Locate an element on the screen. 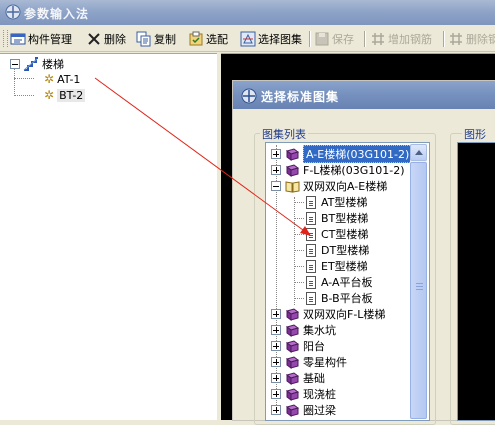  atlas-doc-item: AT型楼梯 is located at coordinates (330, 202).